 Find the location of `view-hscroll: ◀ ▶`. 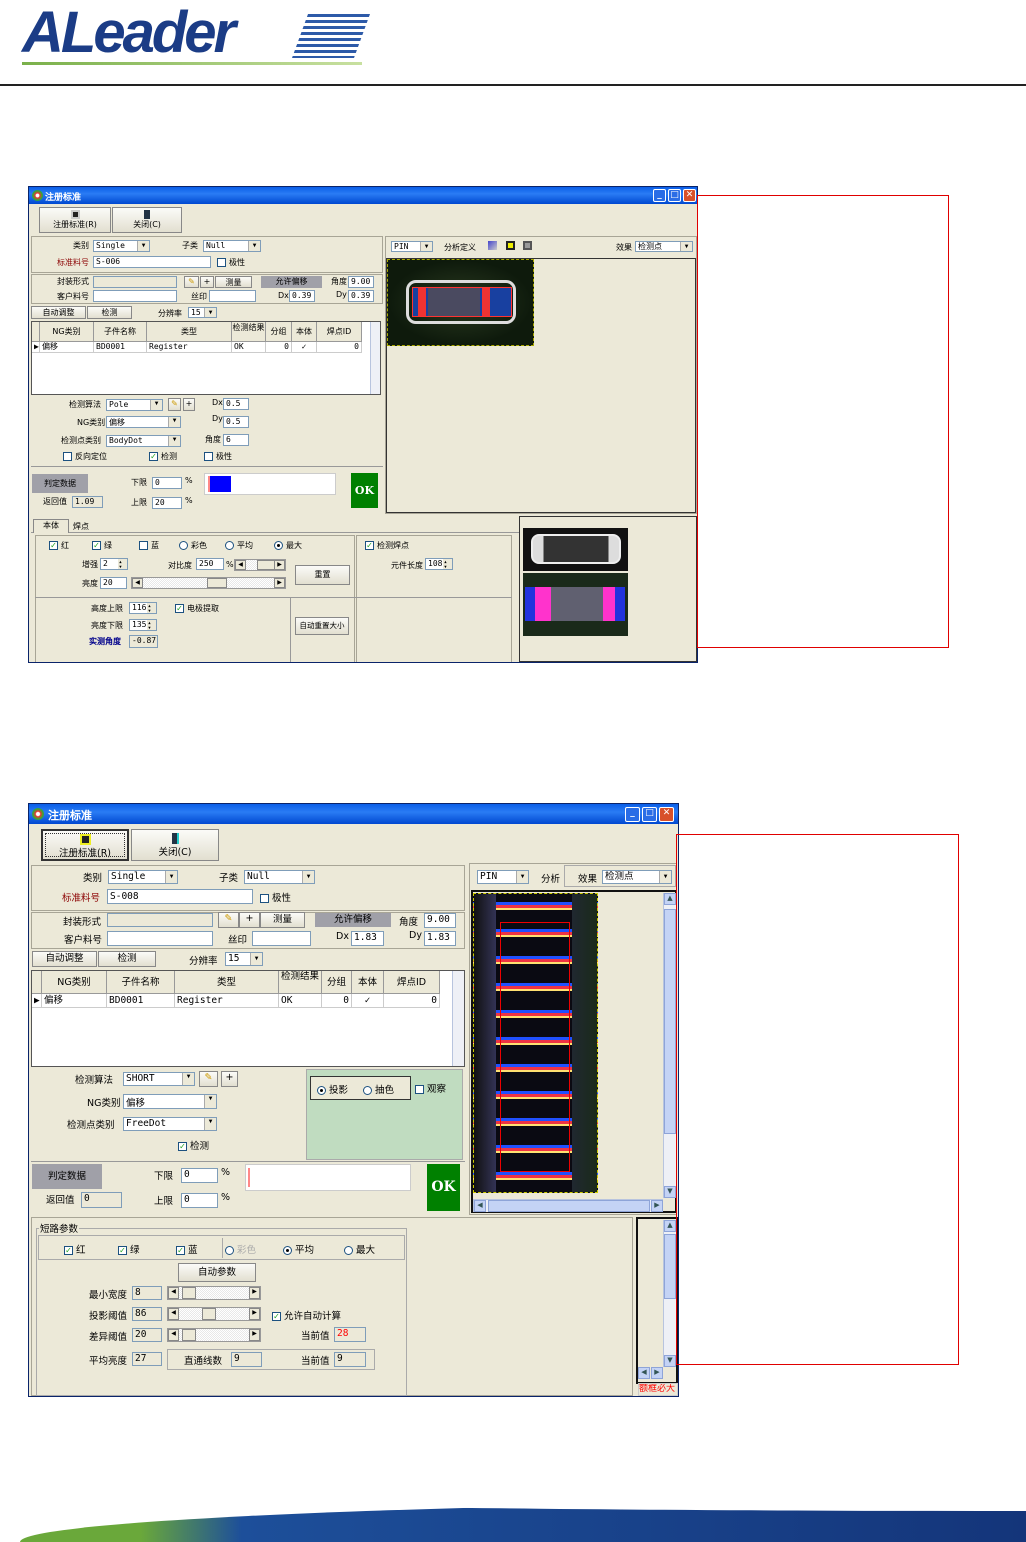

view-hscroll: ◀ ▶ is located at coordinates (568, 1205).